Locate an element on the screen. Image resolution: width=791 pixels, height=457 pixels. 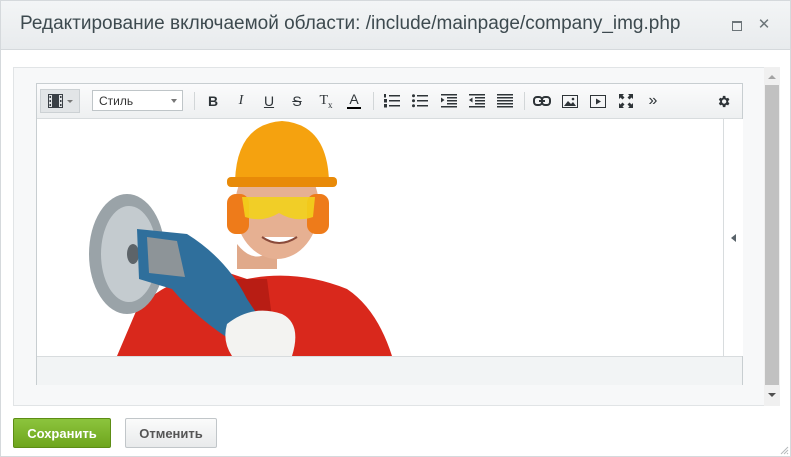
scrollbar is located at coordinates (772, 236).